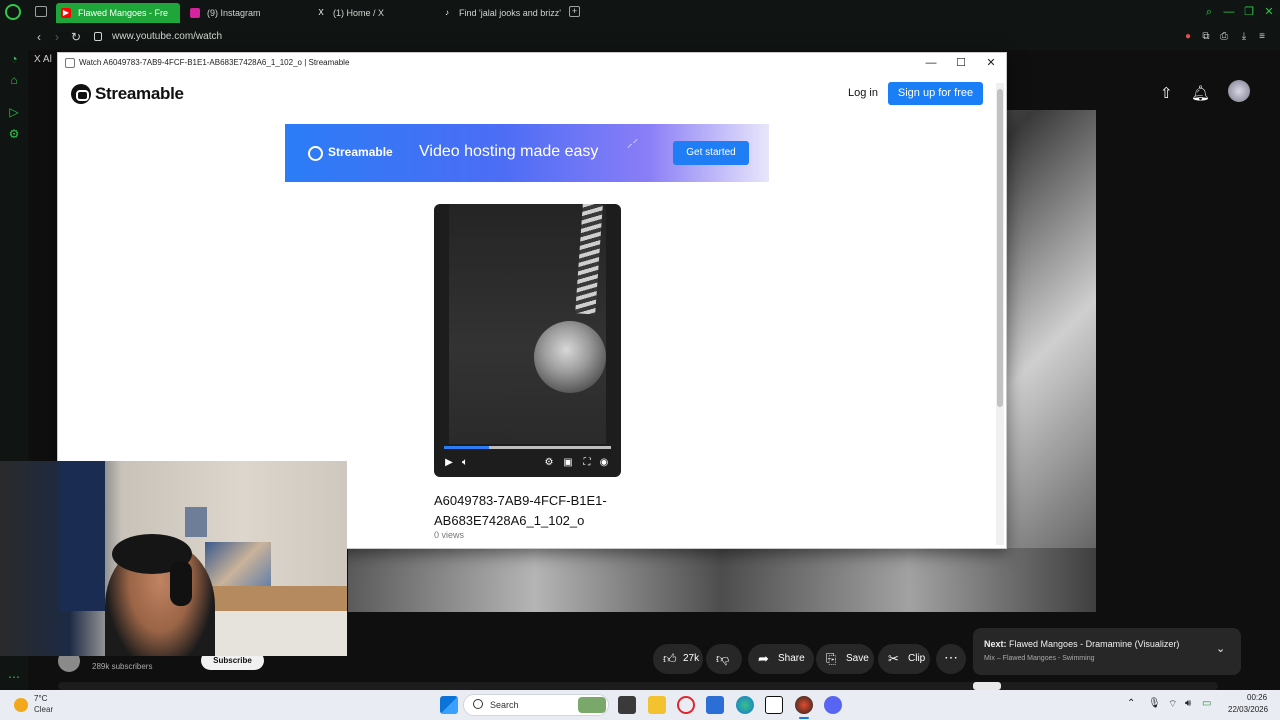 The width and height of the screenshot is (1280, 720). I want to click on opera-gx-icon, so click(804, 705).